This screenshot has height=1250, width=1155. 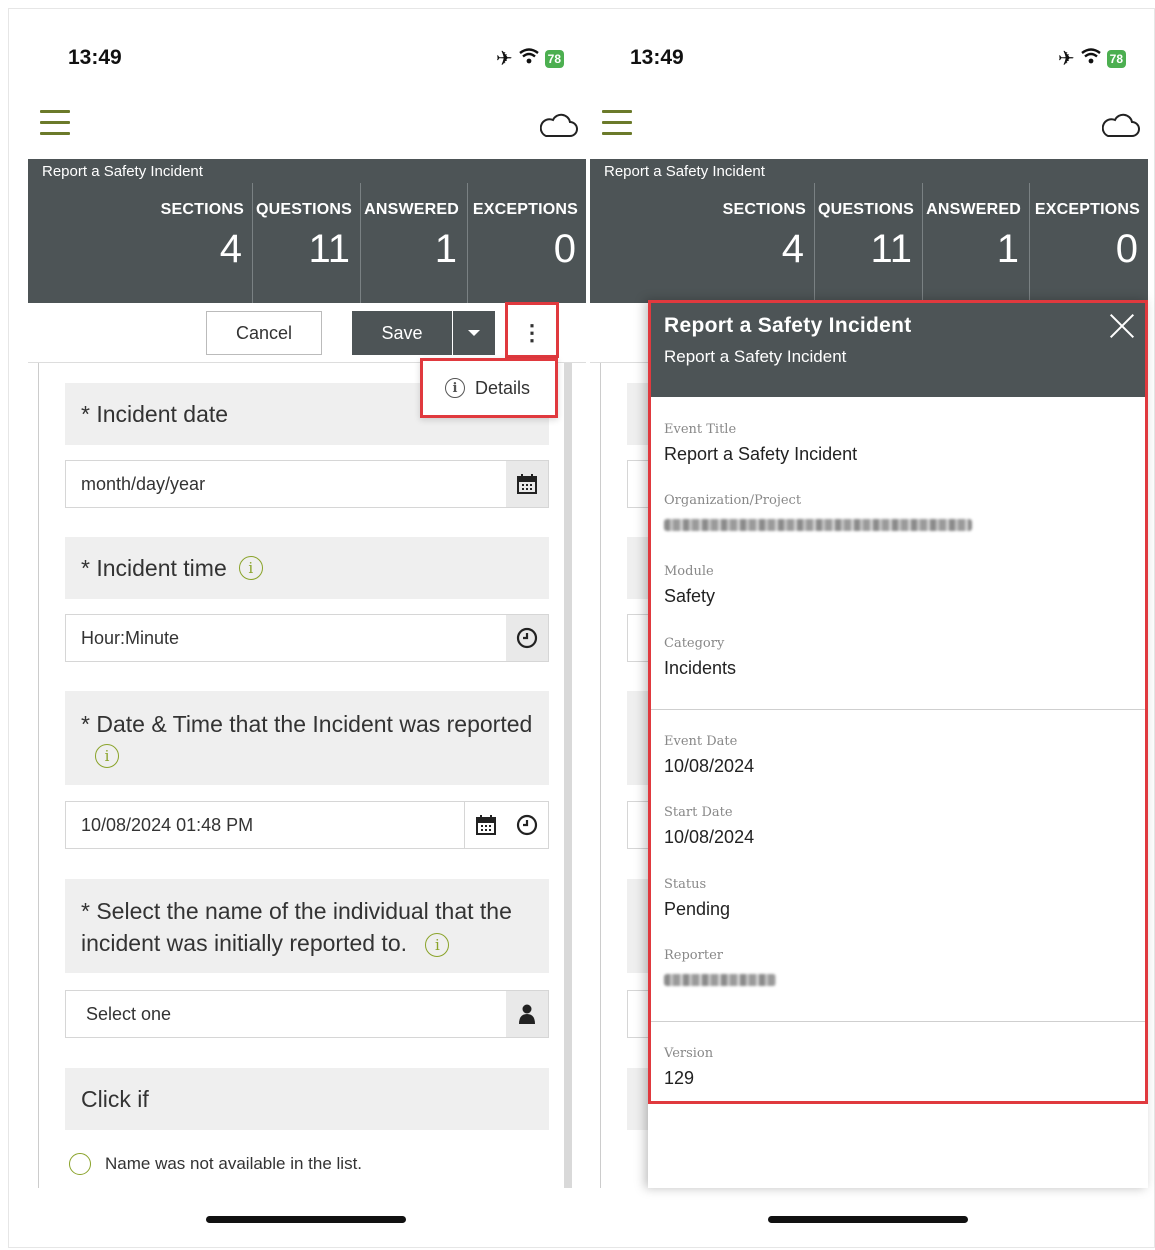 I want to click on action-toolbar: Cancel Save ⋮, so click(x=307, y=333).